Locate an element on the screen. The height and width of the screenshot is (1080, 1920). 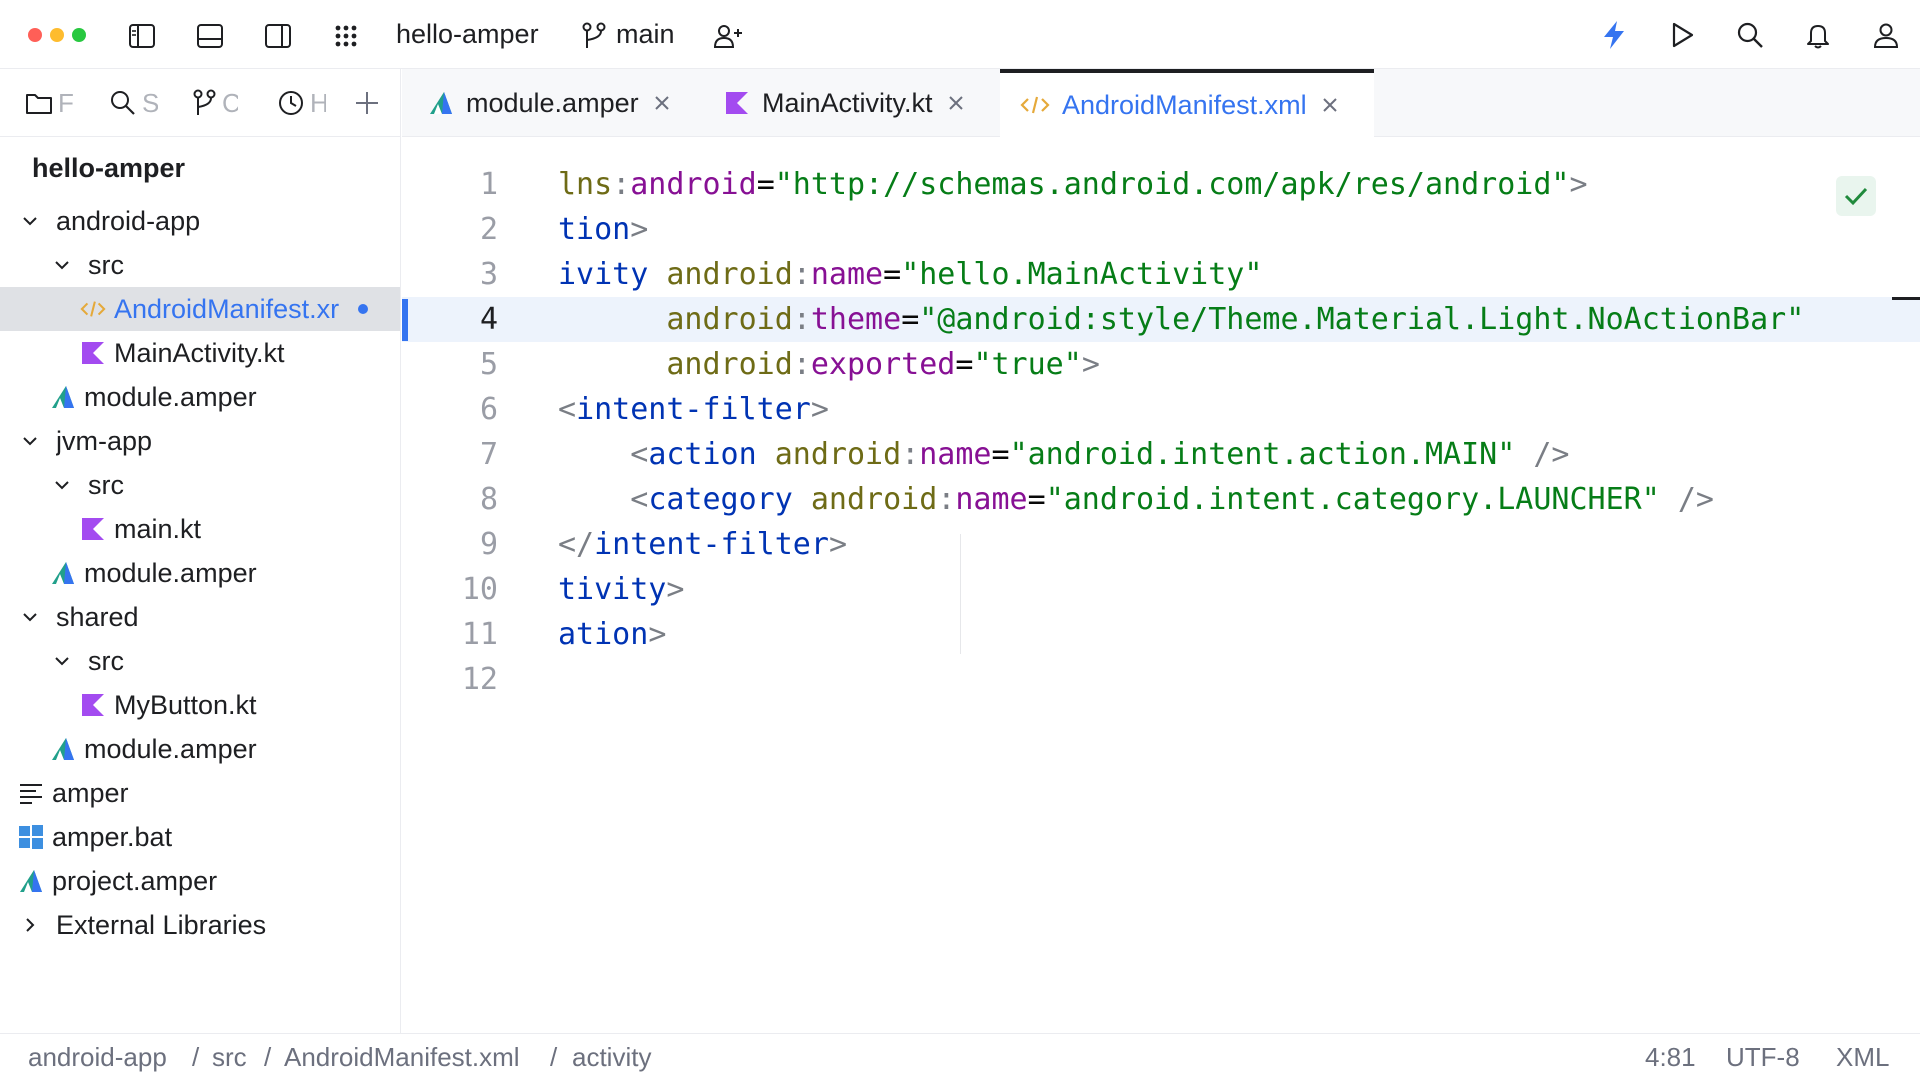
chevron-right-icon is located at coordinates (30, 925).